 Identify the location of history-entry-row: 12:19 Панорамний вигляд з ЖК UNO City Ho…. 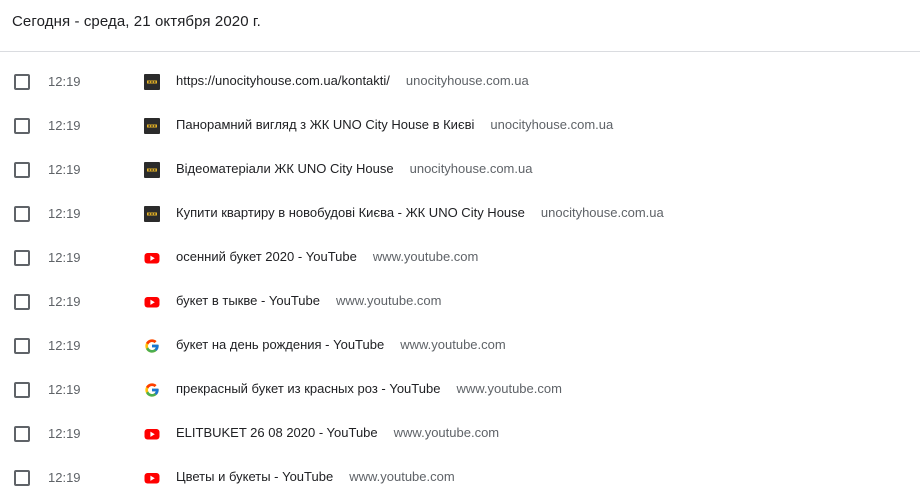
(460, 126).